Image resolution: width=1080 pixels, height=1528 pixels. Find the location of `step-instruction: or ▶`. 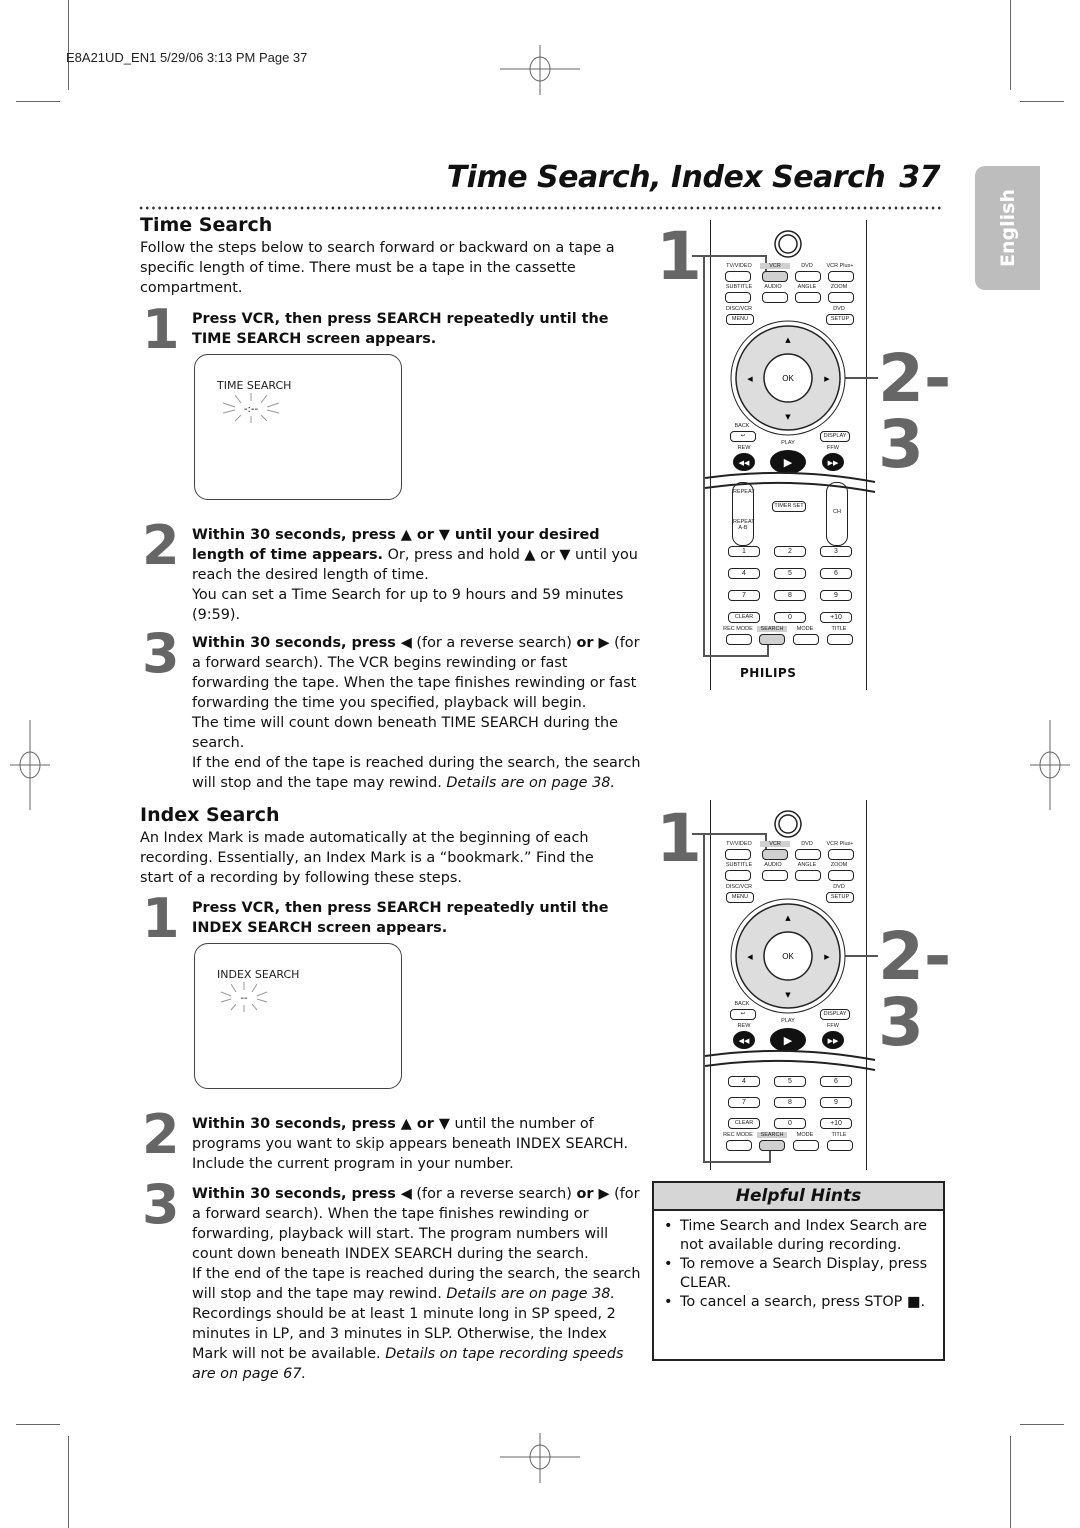

step-instruction: or ▶ is located at coordinates (593, 643).